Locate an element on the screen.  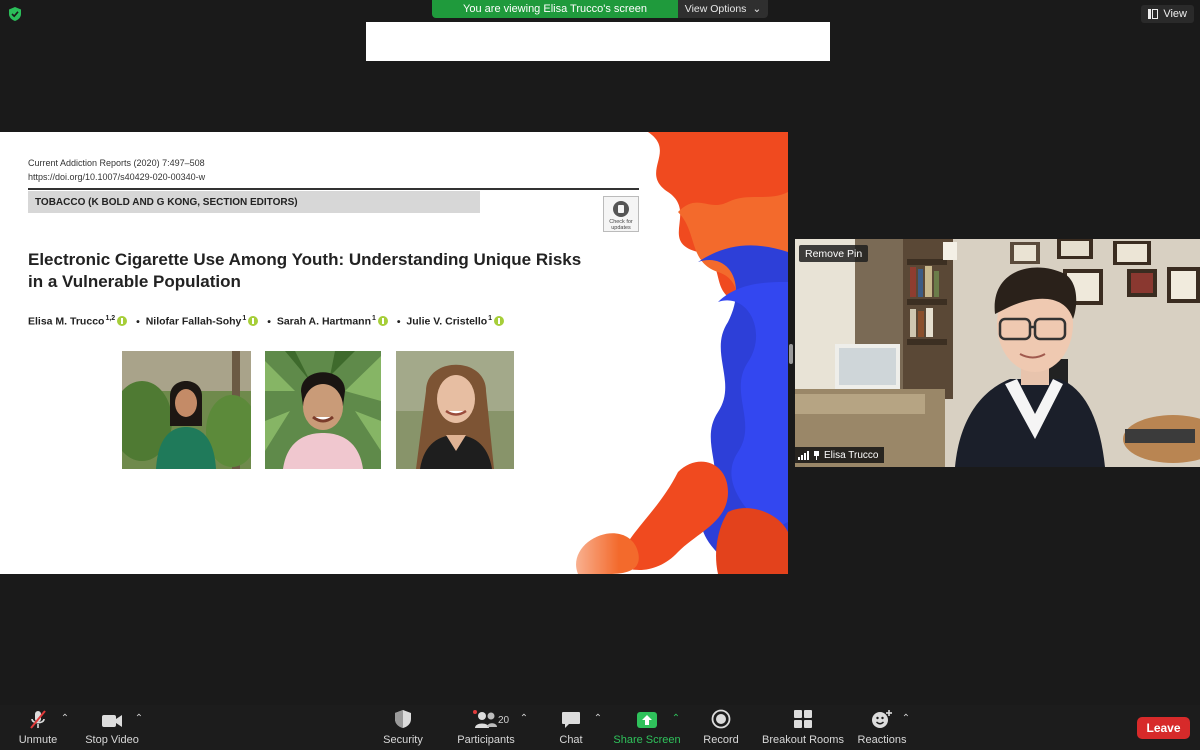
security-button: Security is located at coordinates (403, 727).